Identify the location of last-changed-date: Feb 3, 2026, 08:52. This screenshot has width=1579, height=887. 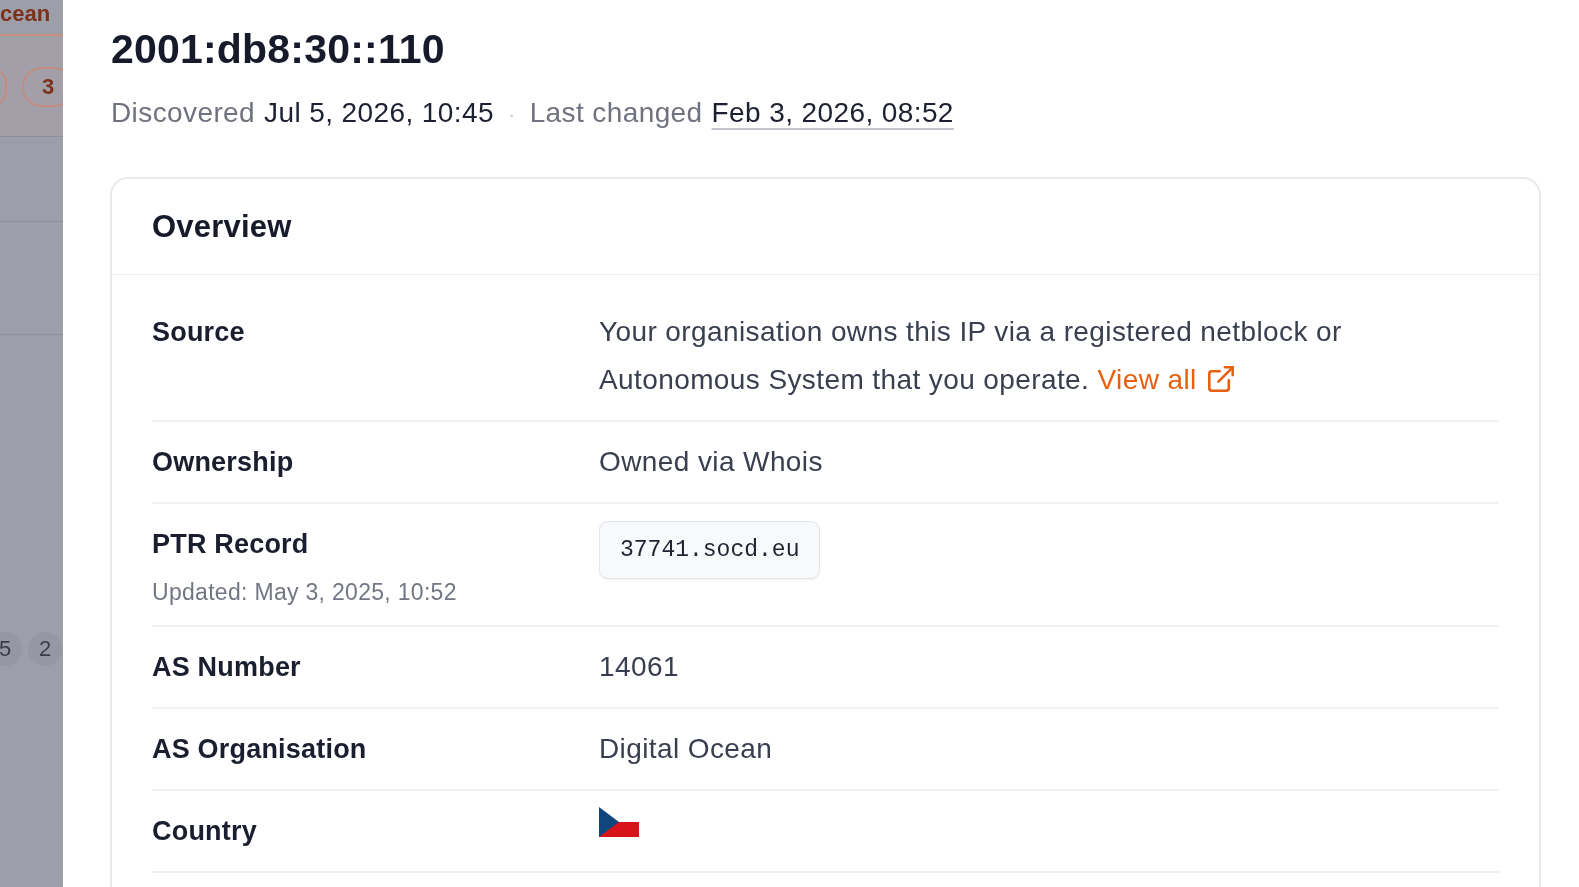
(832, 113).